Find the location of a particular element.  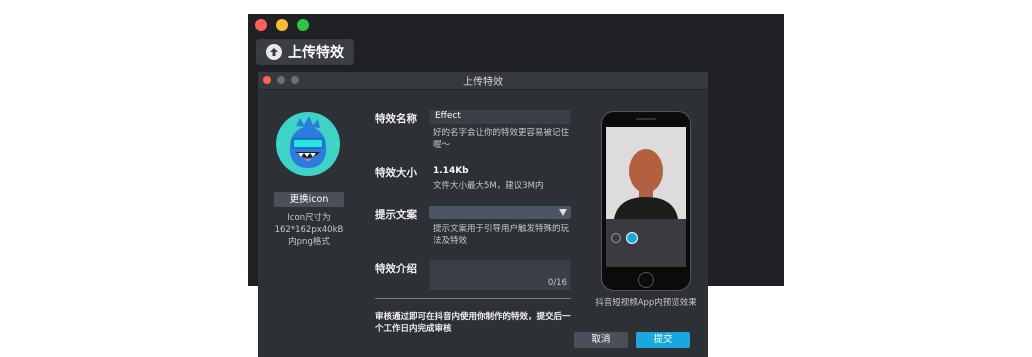

minimize-window-button is located at coordinates (282, 25).